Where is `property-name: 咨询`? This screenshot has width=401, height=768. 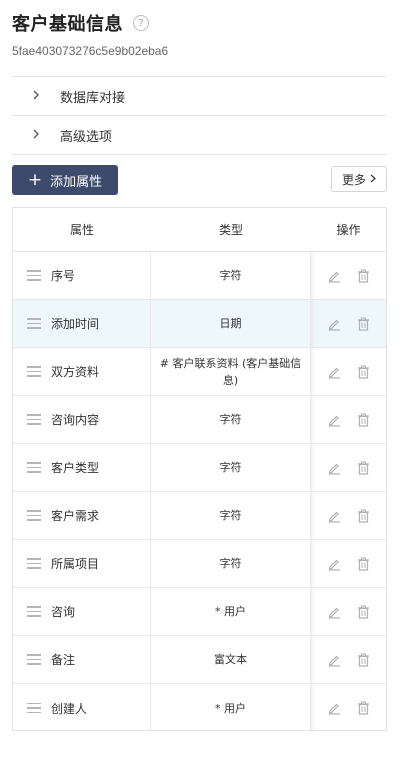
property-name: 咨询 is located at coordinates (63, 612).